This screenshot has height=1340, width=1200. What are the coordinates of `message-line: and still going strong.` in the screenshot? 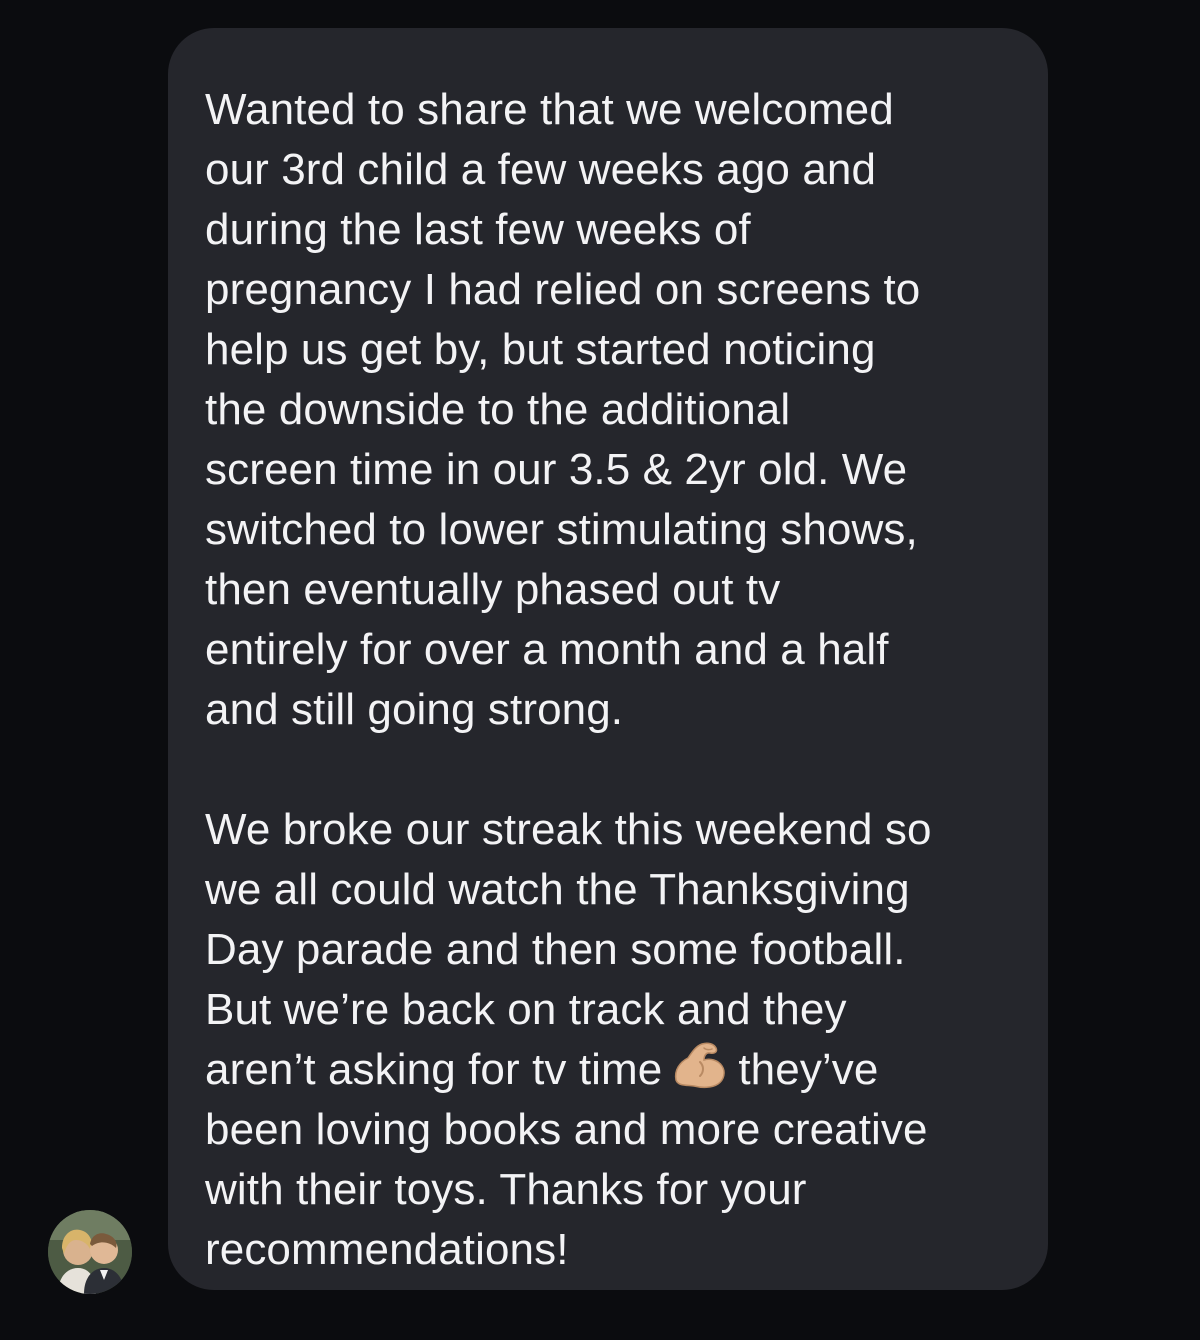 It's located at (414, 709).